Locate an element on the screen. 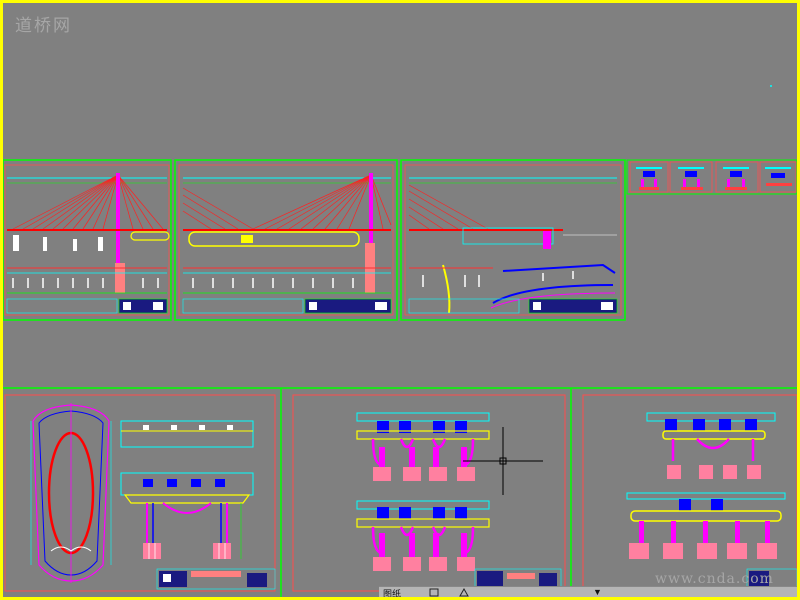 The height and width of the screenshot is (600, 800). detail-sheets is located at coordinates (711, 140).